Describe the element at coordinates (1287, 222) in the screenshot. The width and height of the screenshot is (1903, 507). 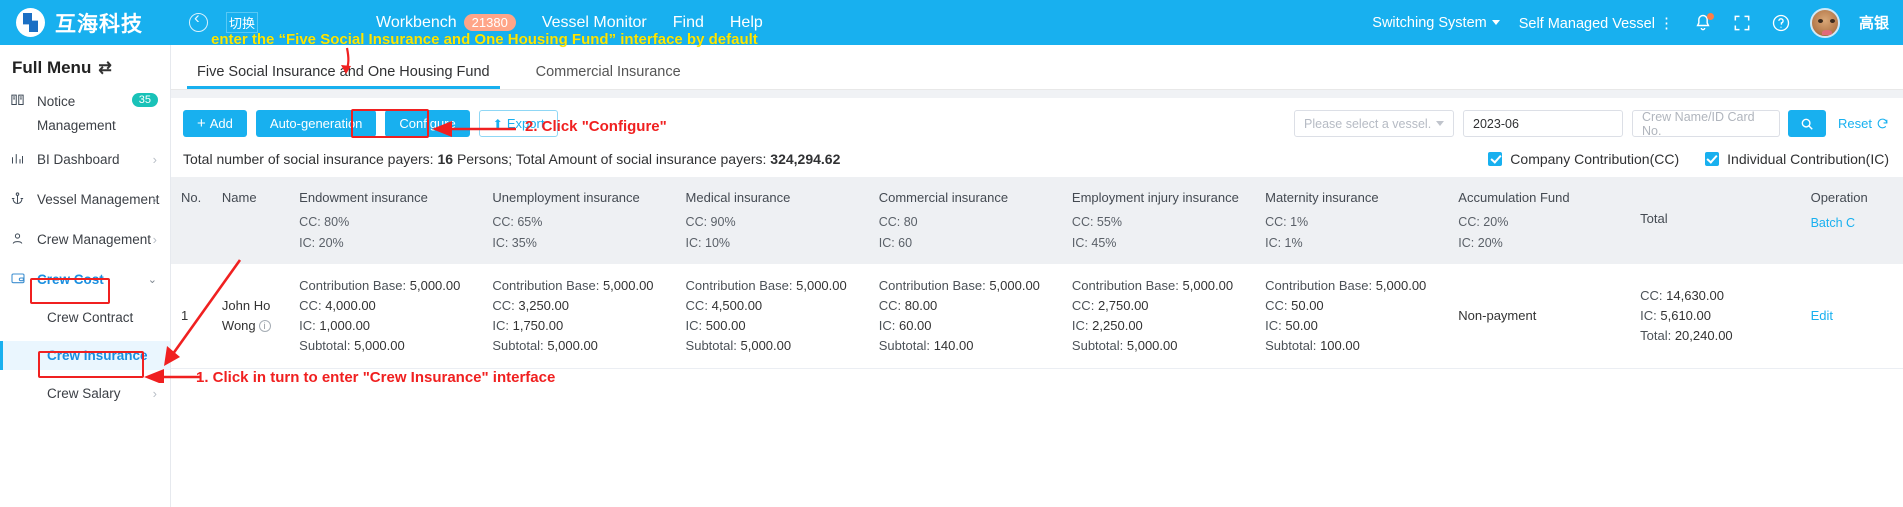
I see `col-maternity-cc: CC: 1%` at that location.